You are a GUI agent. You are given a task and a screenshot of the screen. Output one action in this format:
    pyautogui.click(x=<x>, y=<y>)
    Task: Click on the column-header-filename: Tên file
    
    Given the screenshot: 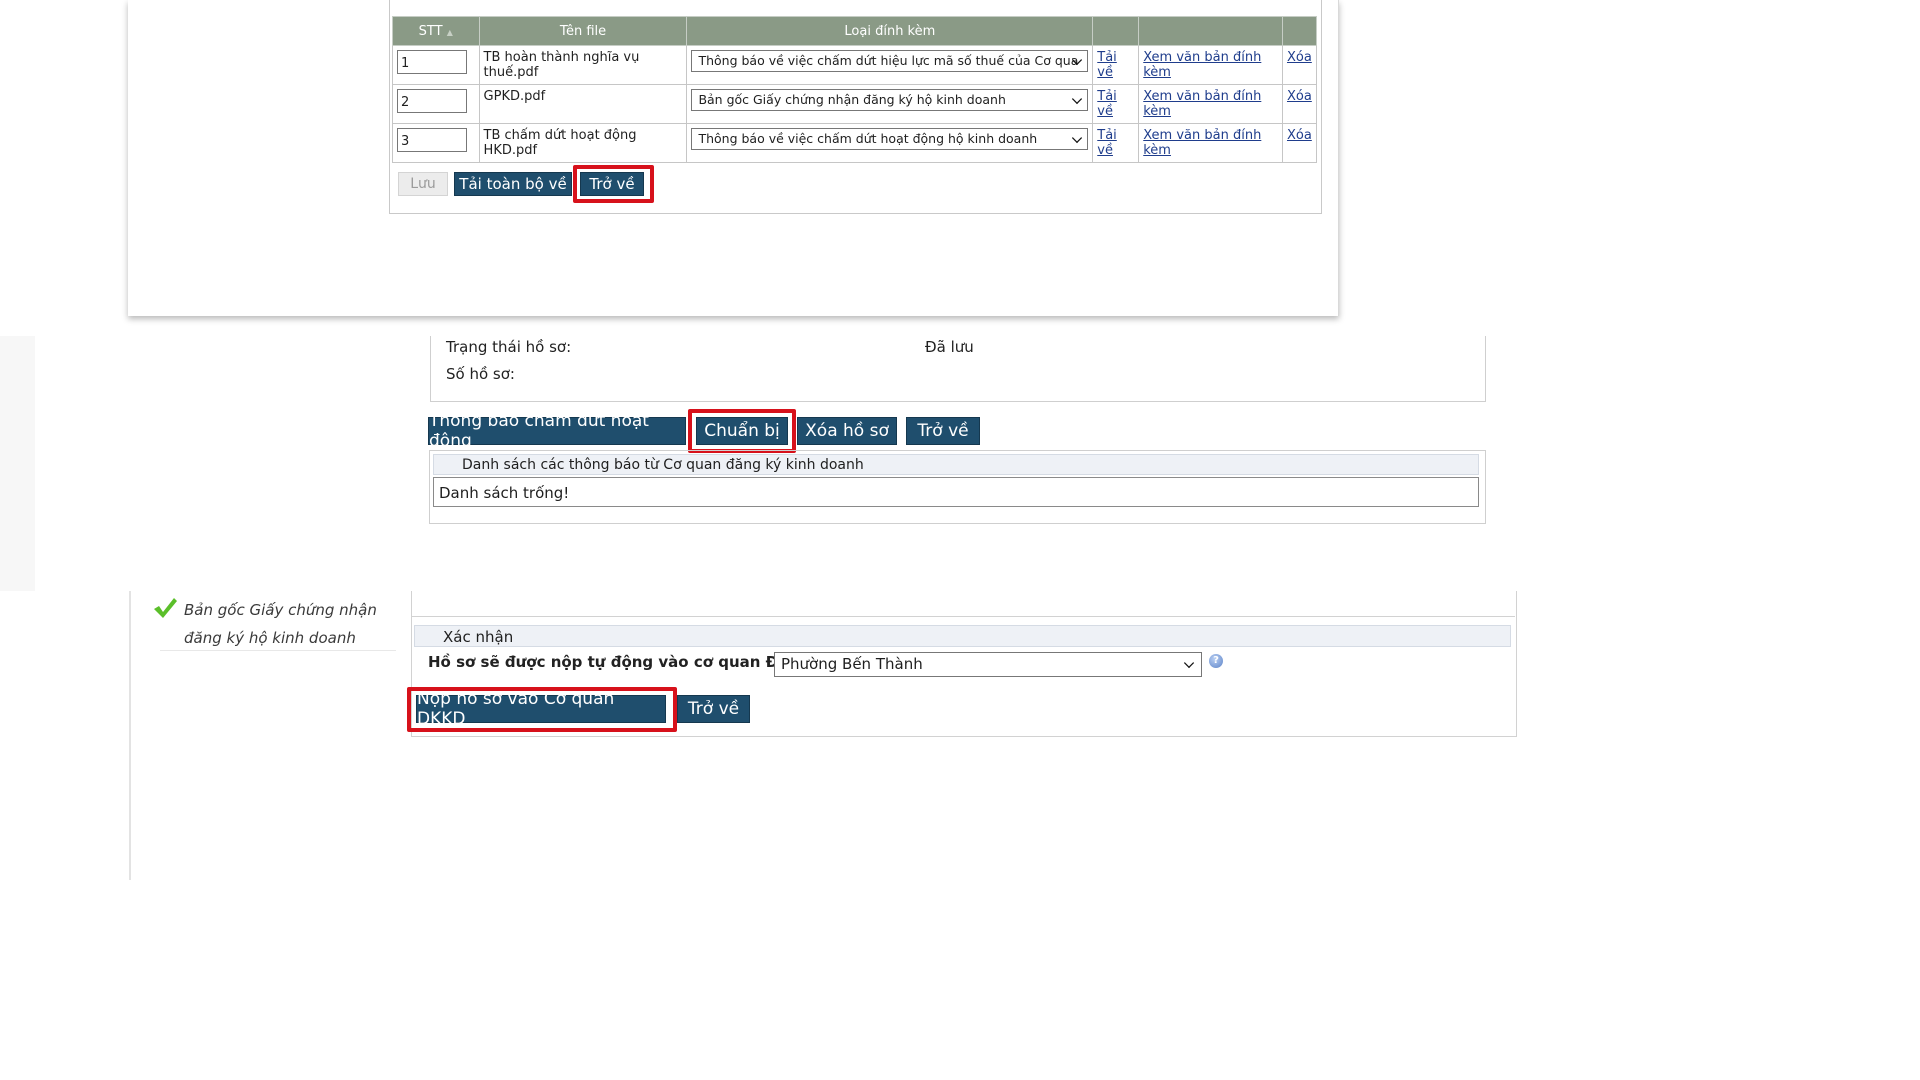 What is the action you would take?
    pyautogui.click(x=583, y=31)
    